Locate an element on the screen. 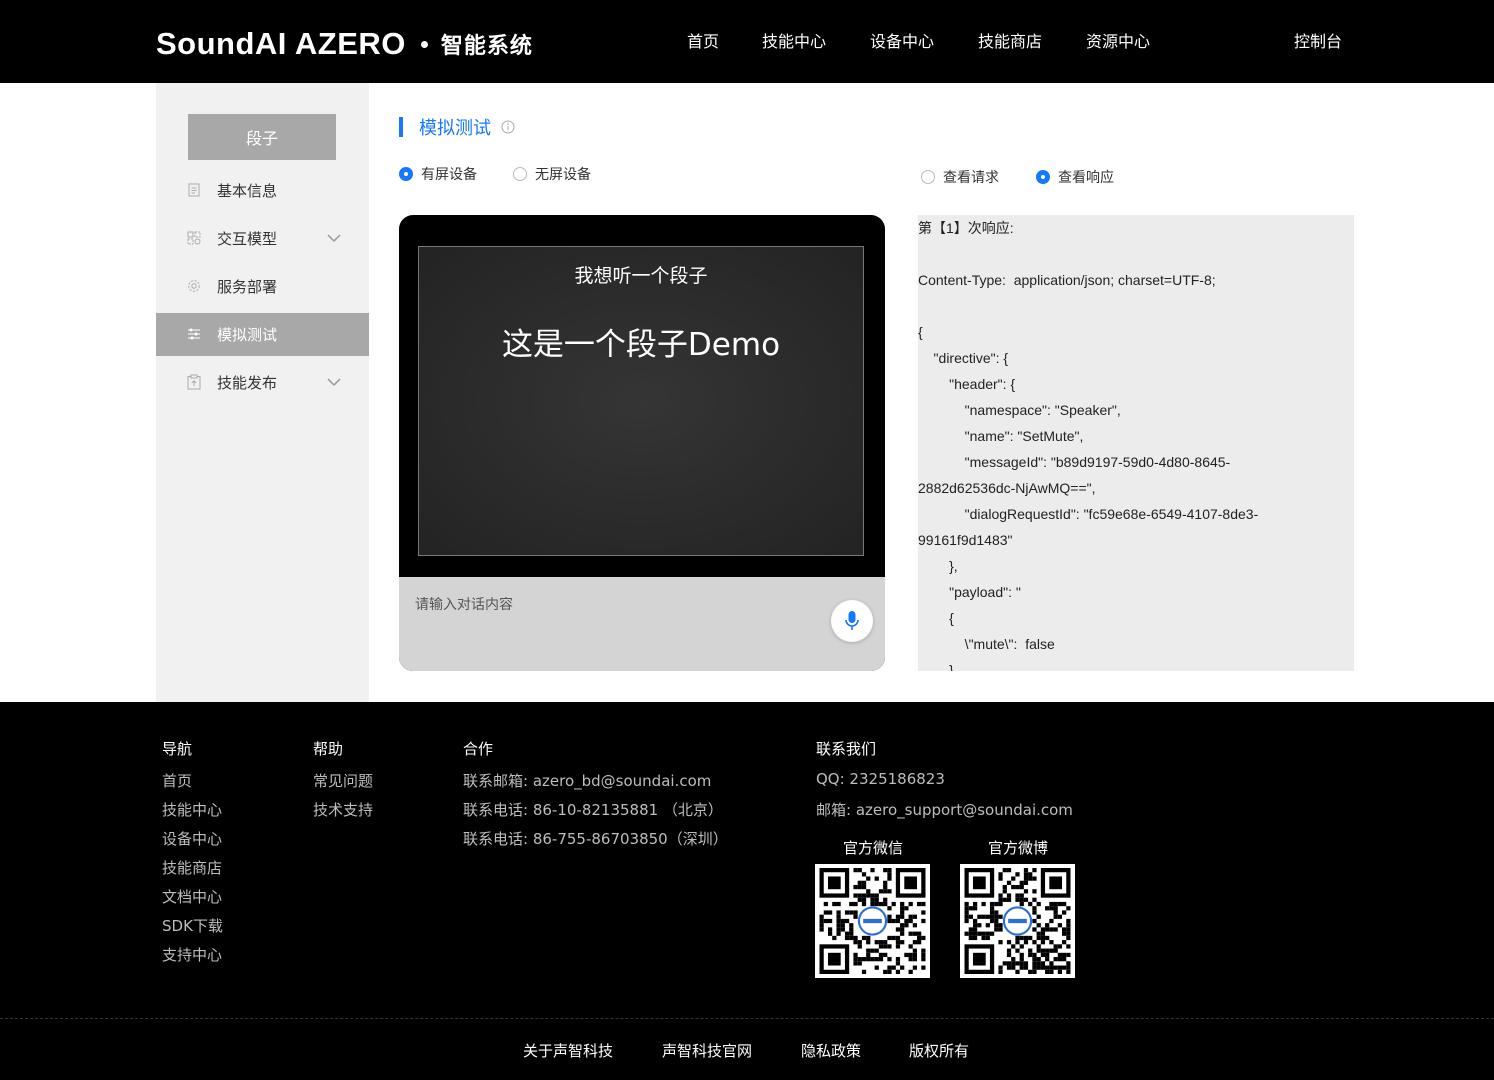 The height and width of the screenshot is (1080, 1494). screen-answer-text: 这是一个段子Demo is located at coordinates (641, 345).